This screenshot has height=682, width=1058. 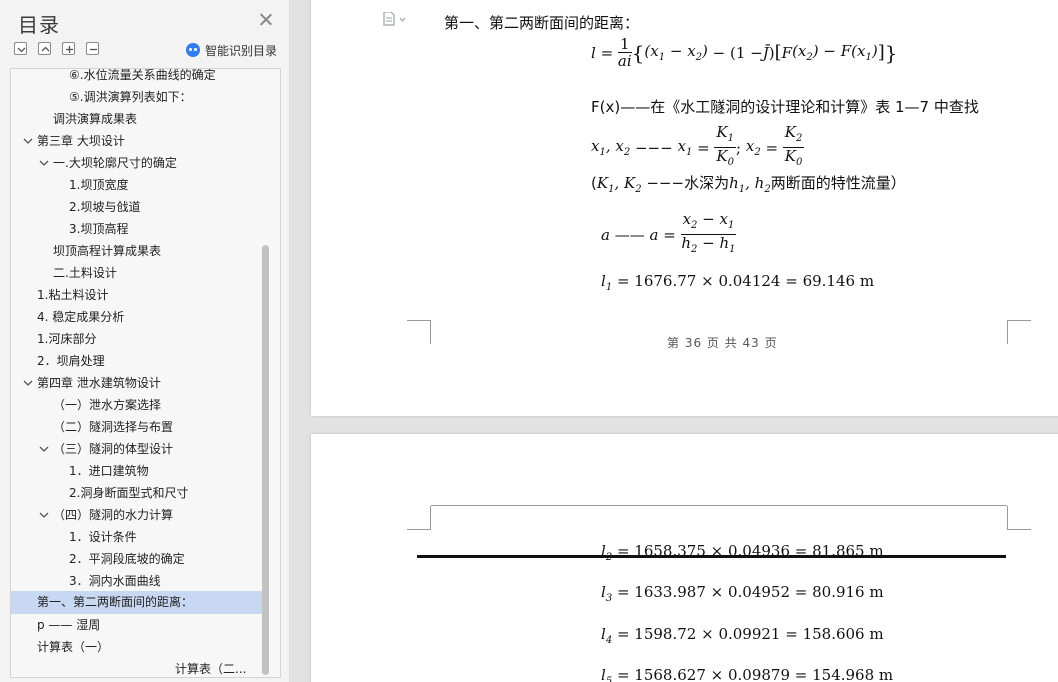 I want to click on add-heading-icon, so click(x=68, y=48).